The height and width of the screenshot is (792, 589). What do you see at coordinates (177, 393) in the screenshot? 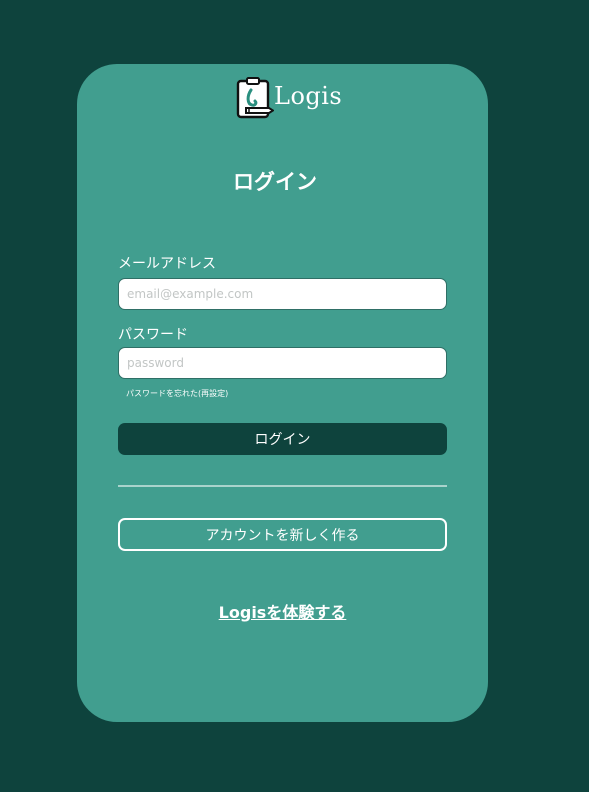
I see `forgot-password-link: パスワードを忘れた(再設定)` at bounding box center [177, 393].